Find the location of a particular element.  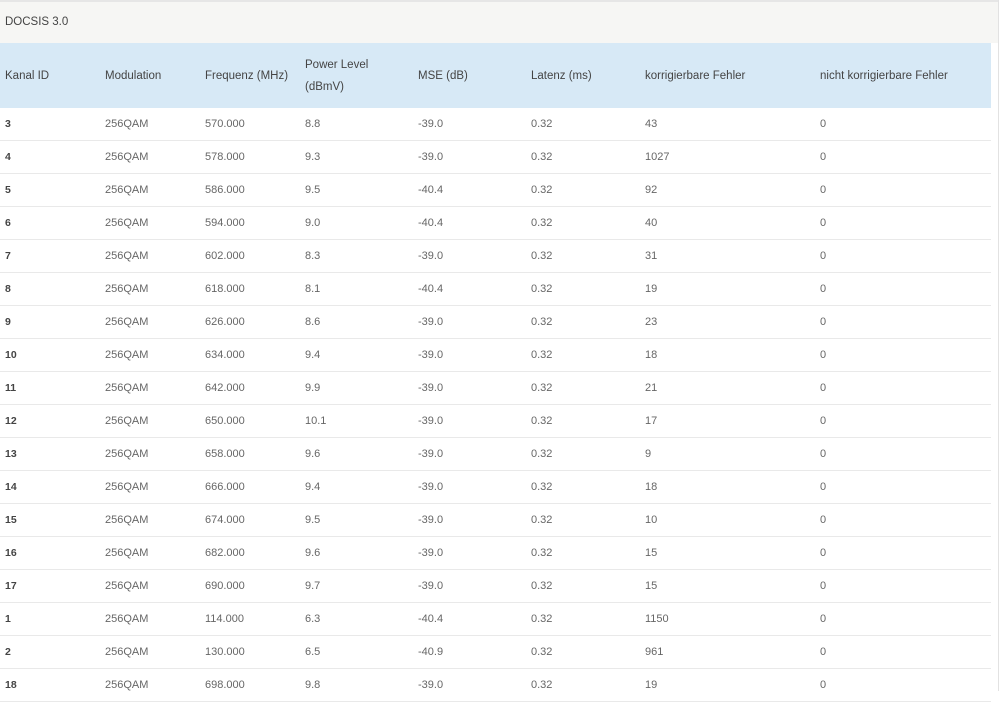

cell-power-level: 9.9 is located at coordinates (356, 388).